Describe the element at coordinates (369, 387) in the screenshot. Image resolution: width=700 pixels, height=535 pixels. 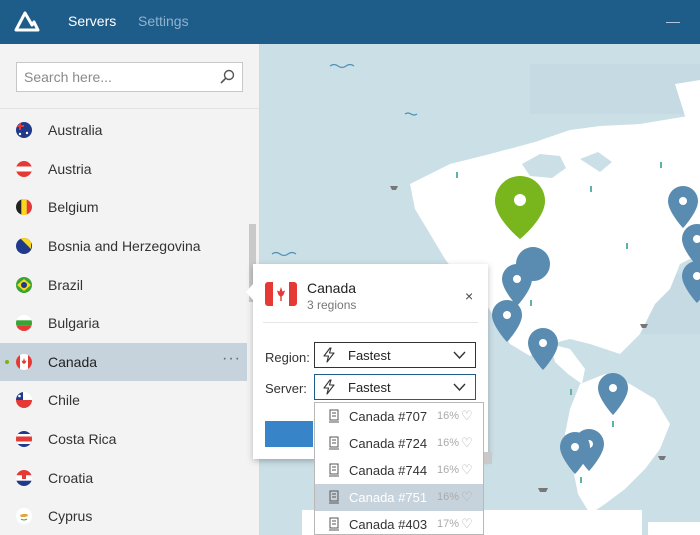
I see `server-select-value: Fastest` at that location.